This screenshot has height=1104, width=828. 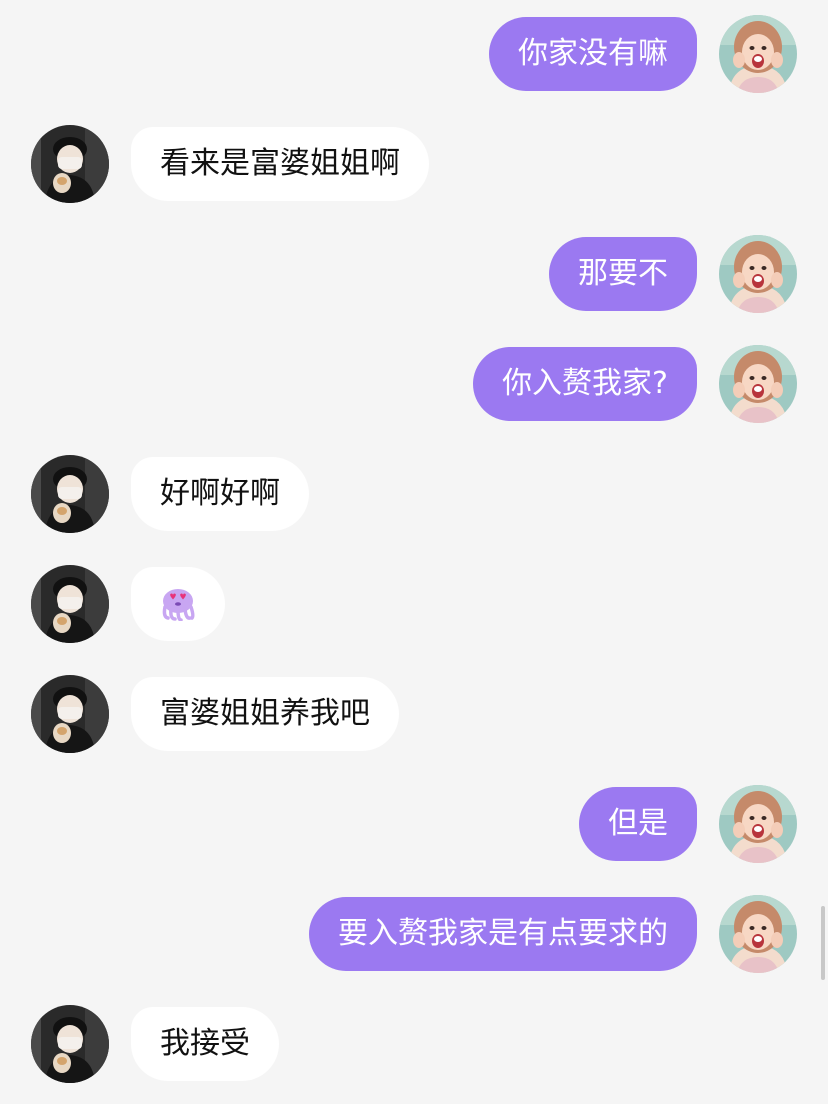 I want to click on message-row-incoming: 富婆姐姐养我吧, so click(x=414, y=714).